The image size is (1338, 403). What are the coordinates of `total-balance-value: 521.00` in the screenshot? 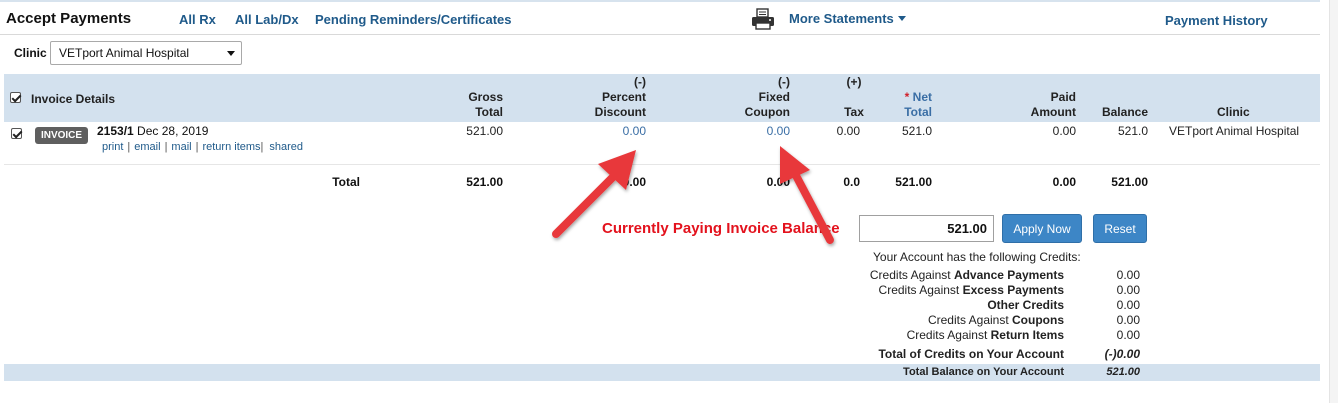 It's located at (1123, 372).